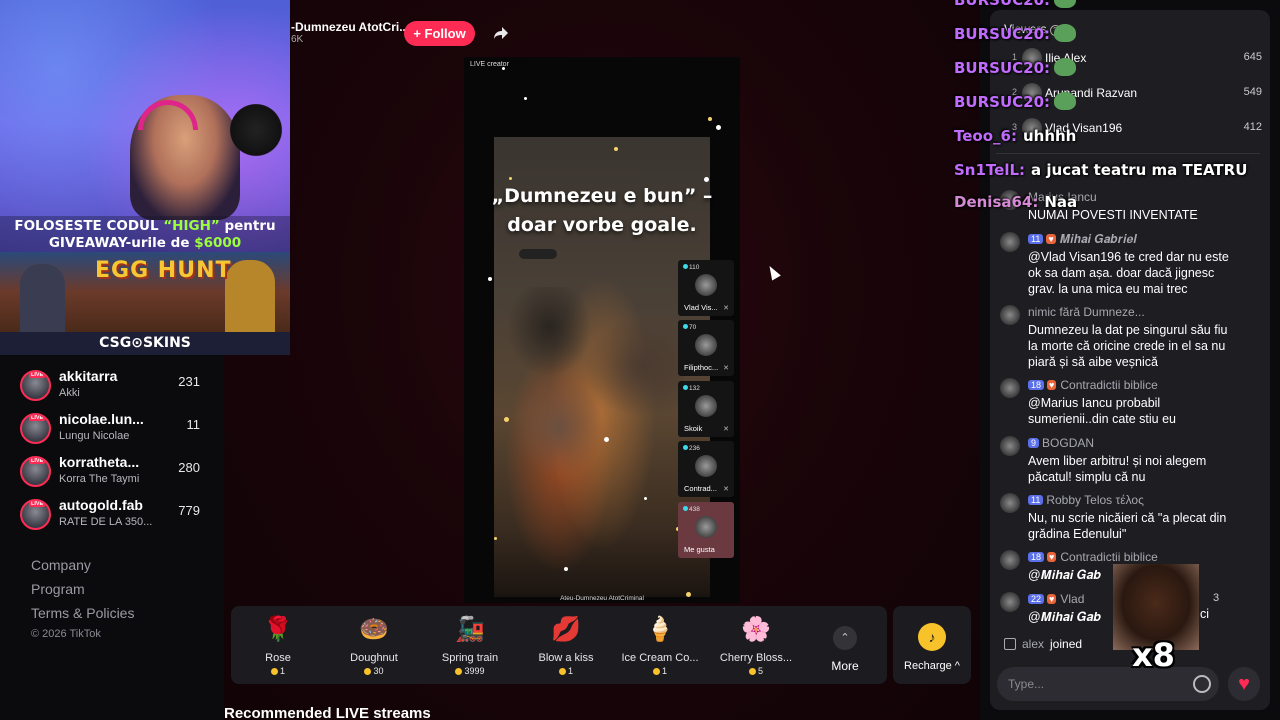 This screenshot has width=1280, height=720. I want to click on recharge-button: ♪ Recharge ^, so click(932, 645).